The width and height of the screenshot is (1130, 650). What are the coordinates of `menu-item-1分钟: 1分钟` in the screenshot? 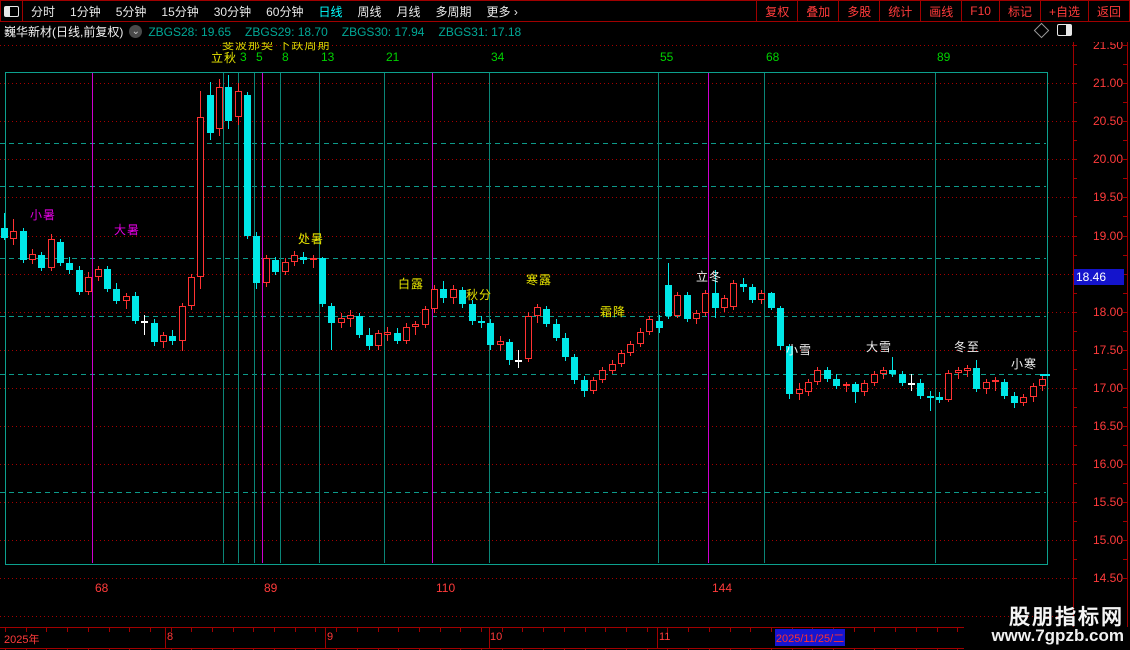 It's located at (85, 11).